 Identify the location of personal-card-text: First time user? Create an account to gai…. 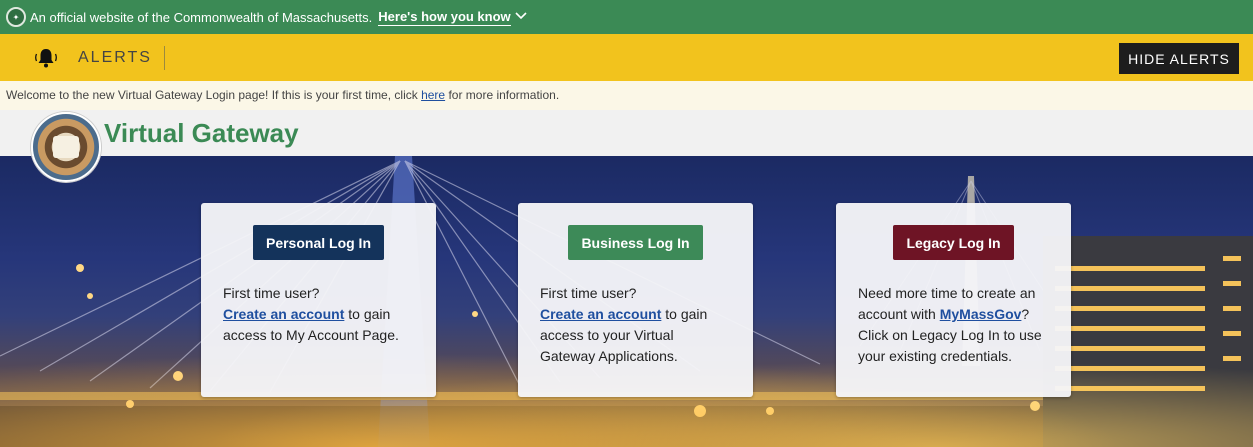
(318, 314).